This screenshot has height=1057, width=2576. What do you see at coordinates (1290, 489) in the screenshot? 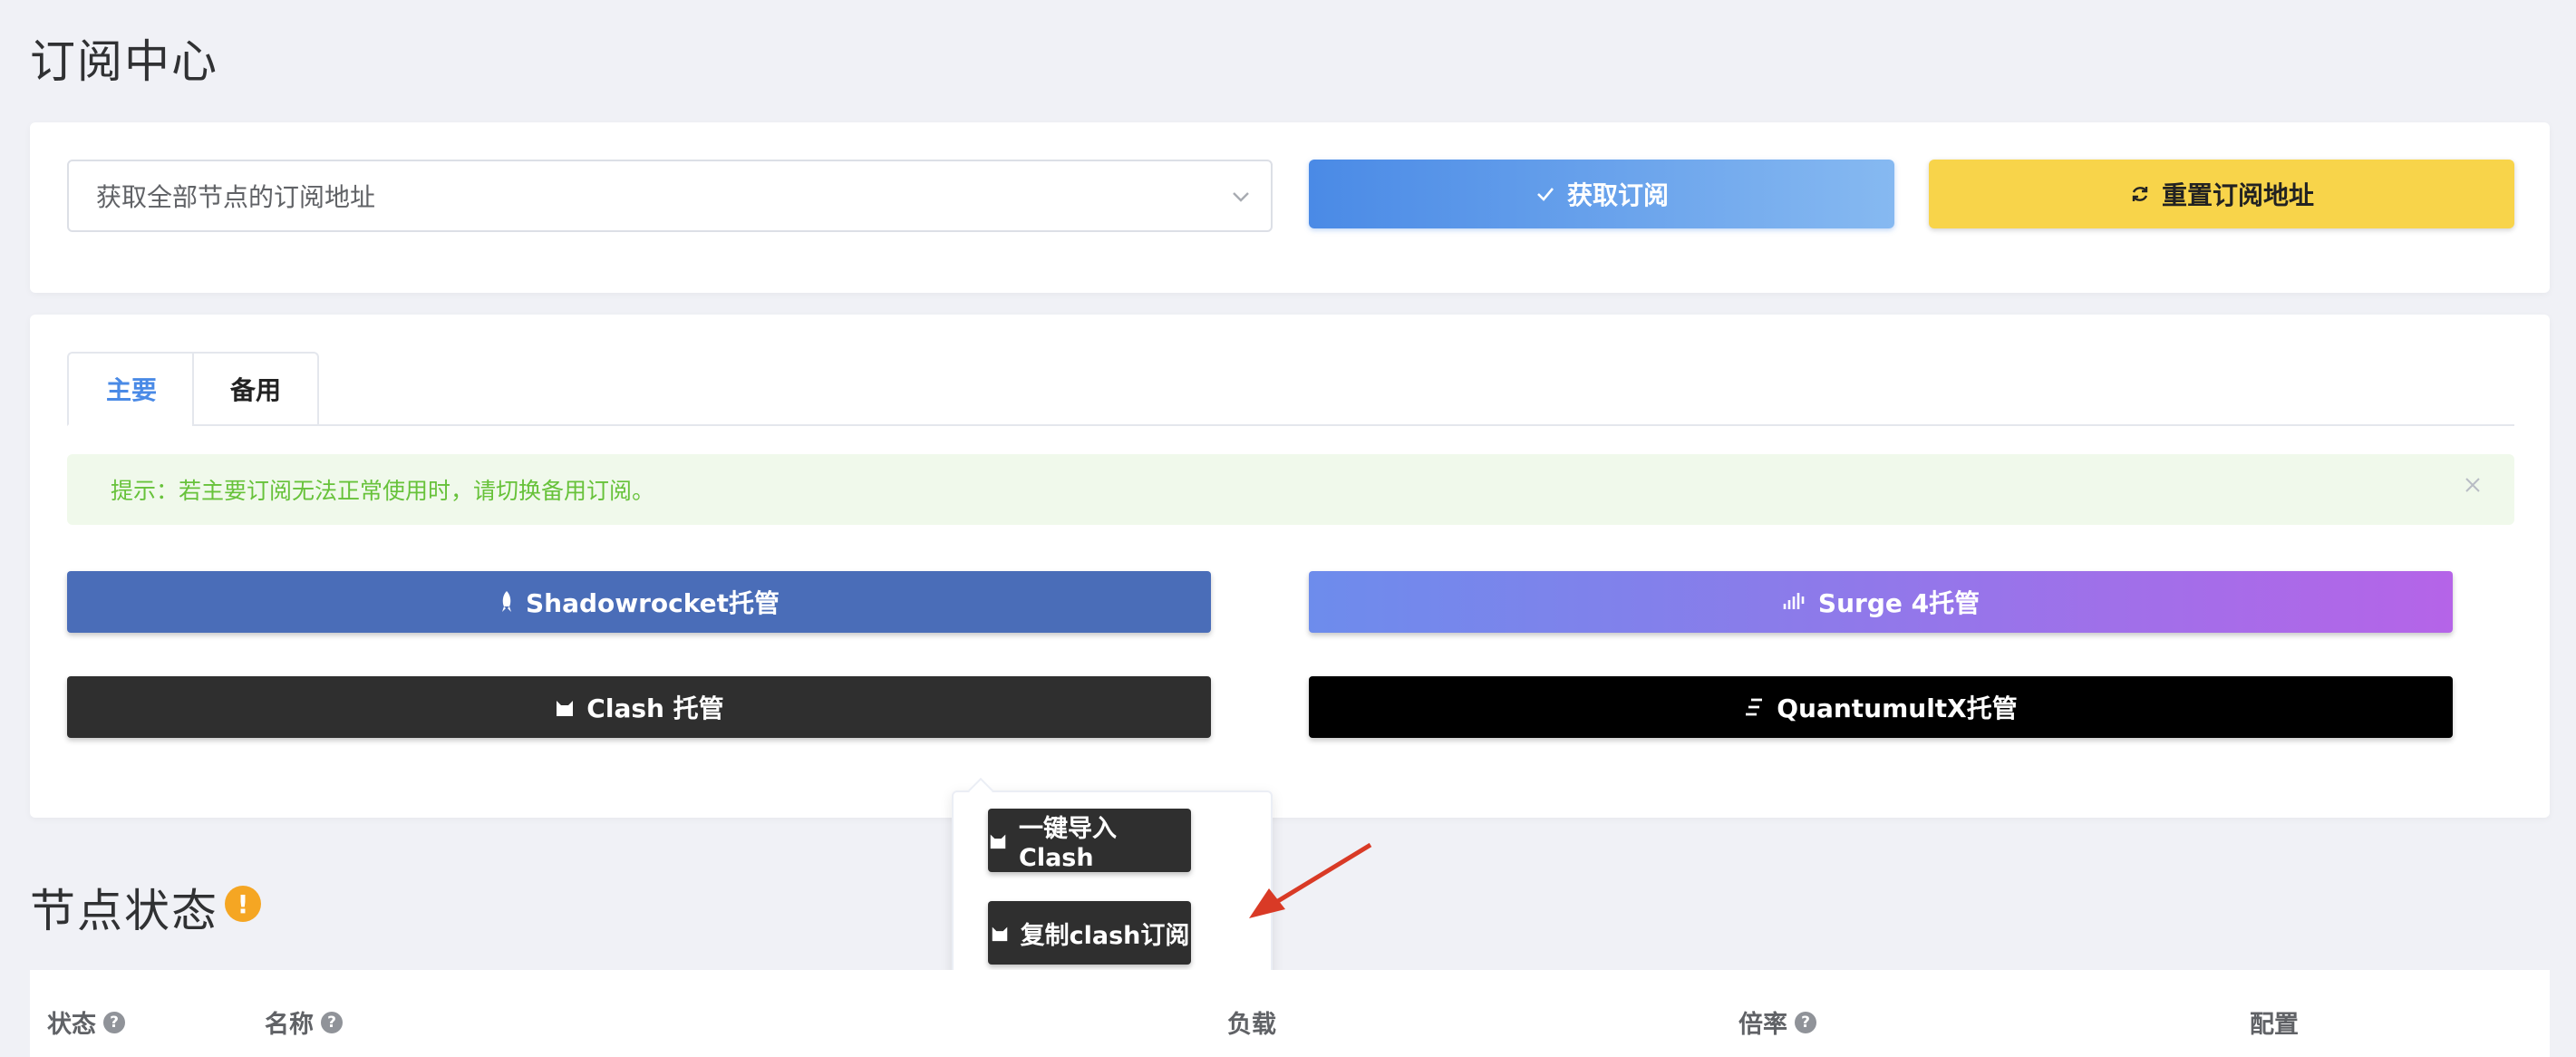
I see `tip-alert: 提示：若主要订阅无法正常使用时，请切换备用订阅。` at bounding box center [1290, 489].